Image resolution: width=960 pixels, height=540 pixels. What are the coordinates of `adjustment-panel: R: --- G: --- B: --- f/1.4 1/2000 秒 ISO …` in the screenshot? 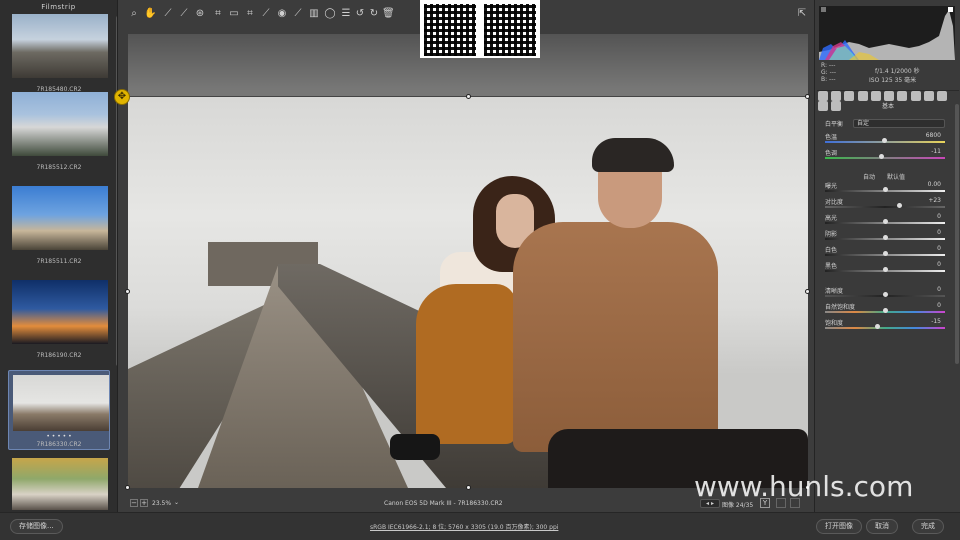 It's located at (887, 256).